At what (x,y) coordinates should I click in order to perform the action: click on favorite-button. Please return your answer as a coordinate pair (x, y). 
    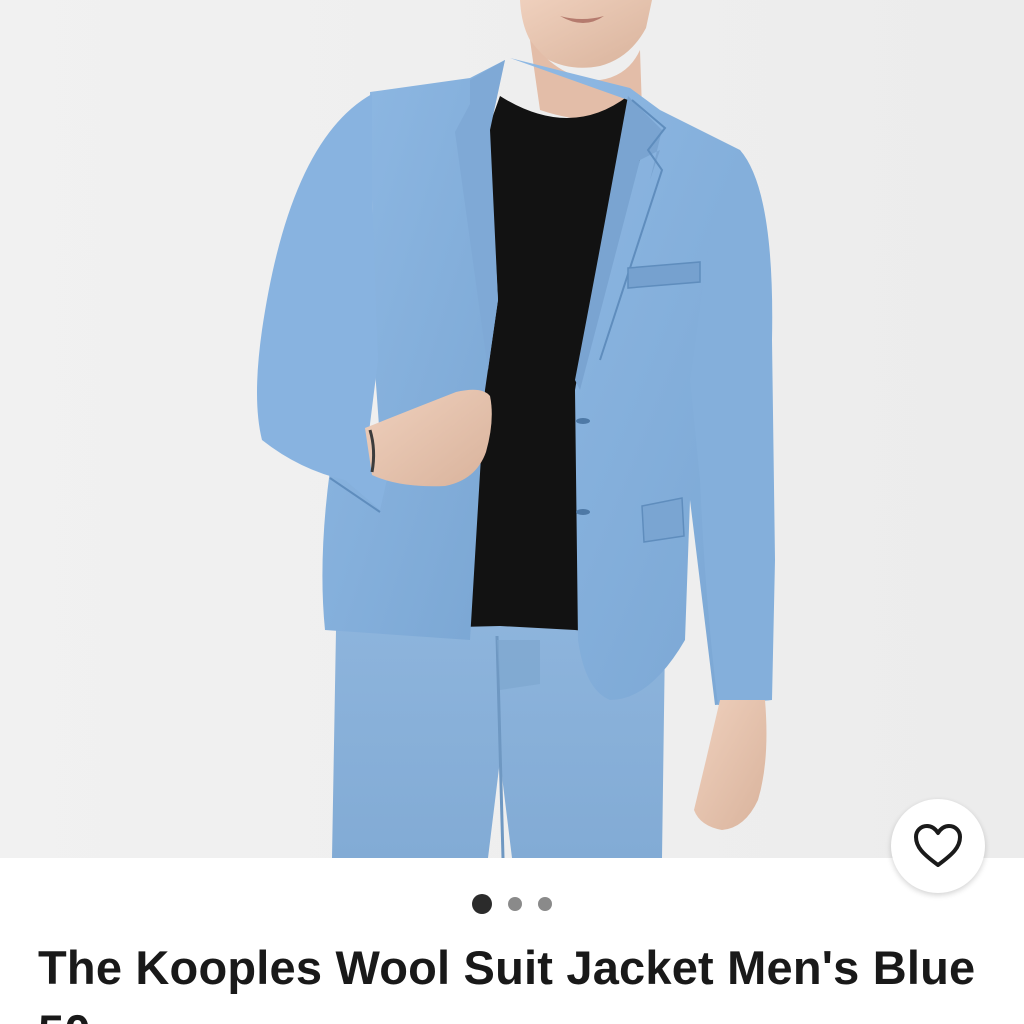
    Looking at the image, I should click on (938, 846).